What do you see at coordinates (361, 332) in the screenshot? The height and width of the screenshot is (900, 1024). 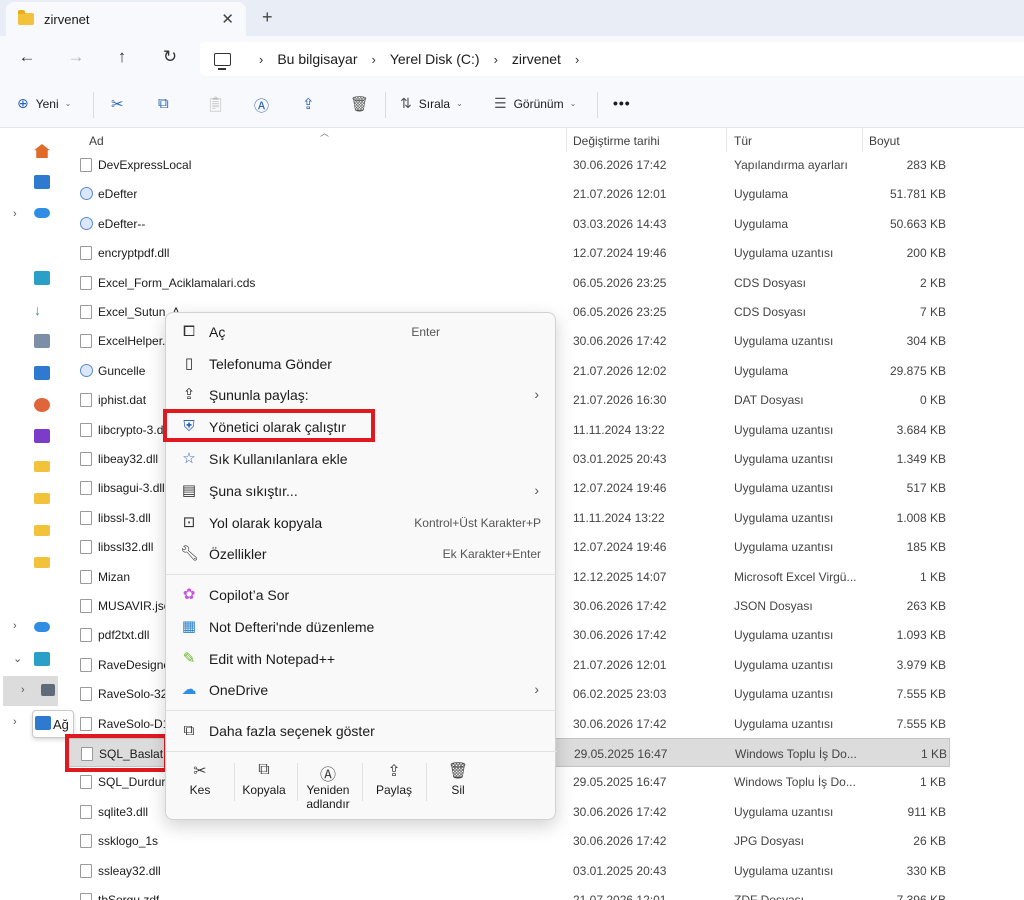 I see `menu-item-open: ⧠ Aç Enter` at bounding box center [361, 332].